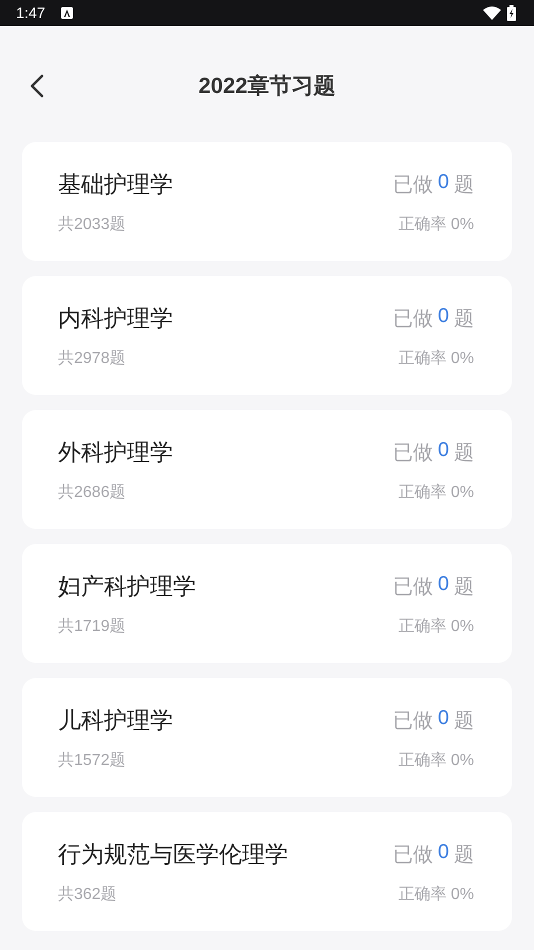  I want to click on question-total: 共2686题, so click(92, 492).